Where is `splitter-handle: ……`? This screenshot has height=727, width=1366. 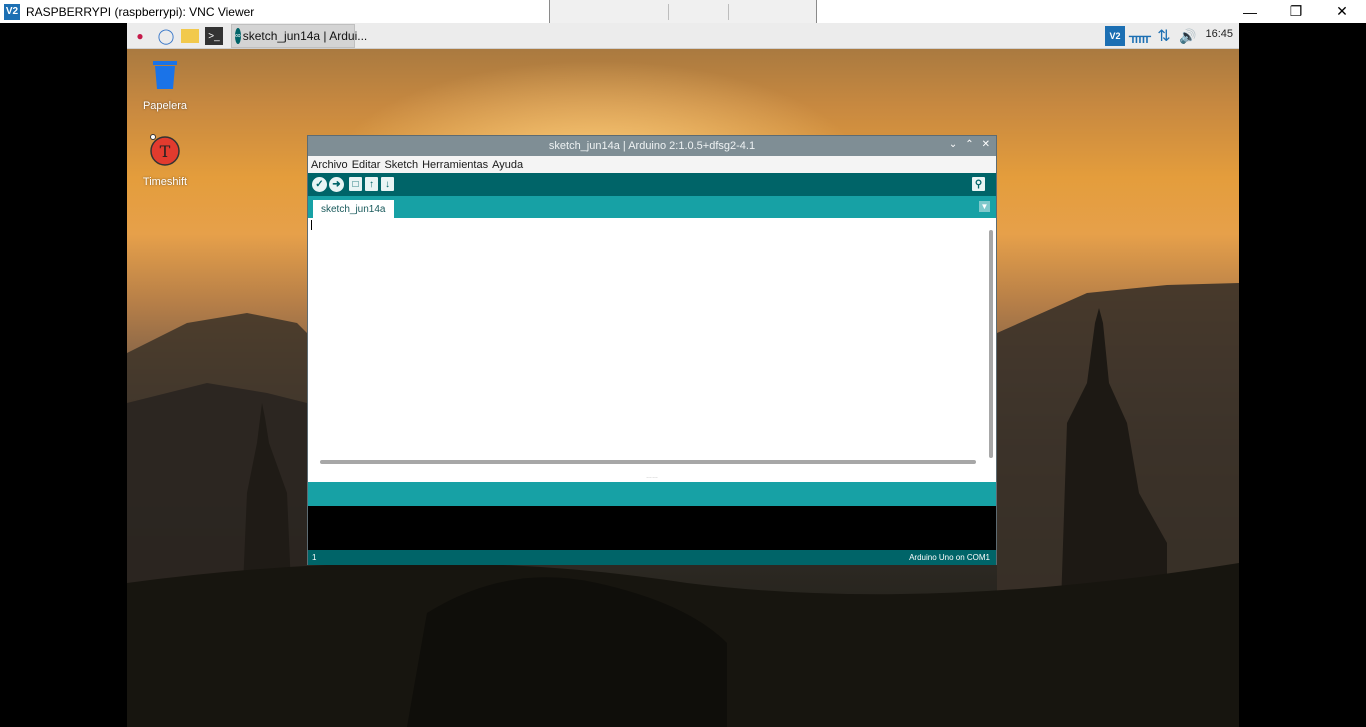
splitter-handle: …… is located at coordinates (652, 475).